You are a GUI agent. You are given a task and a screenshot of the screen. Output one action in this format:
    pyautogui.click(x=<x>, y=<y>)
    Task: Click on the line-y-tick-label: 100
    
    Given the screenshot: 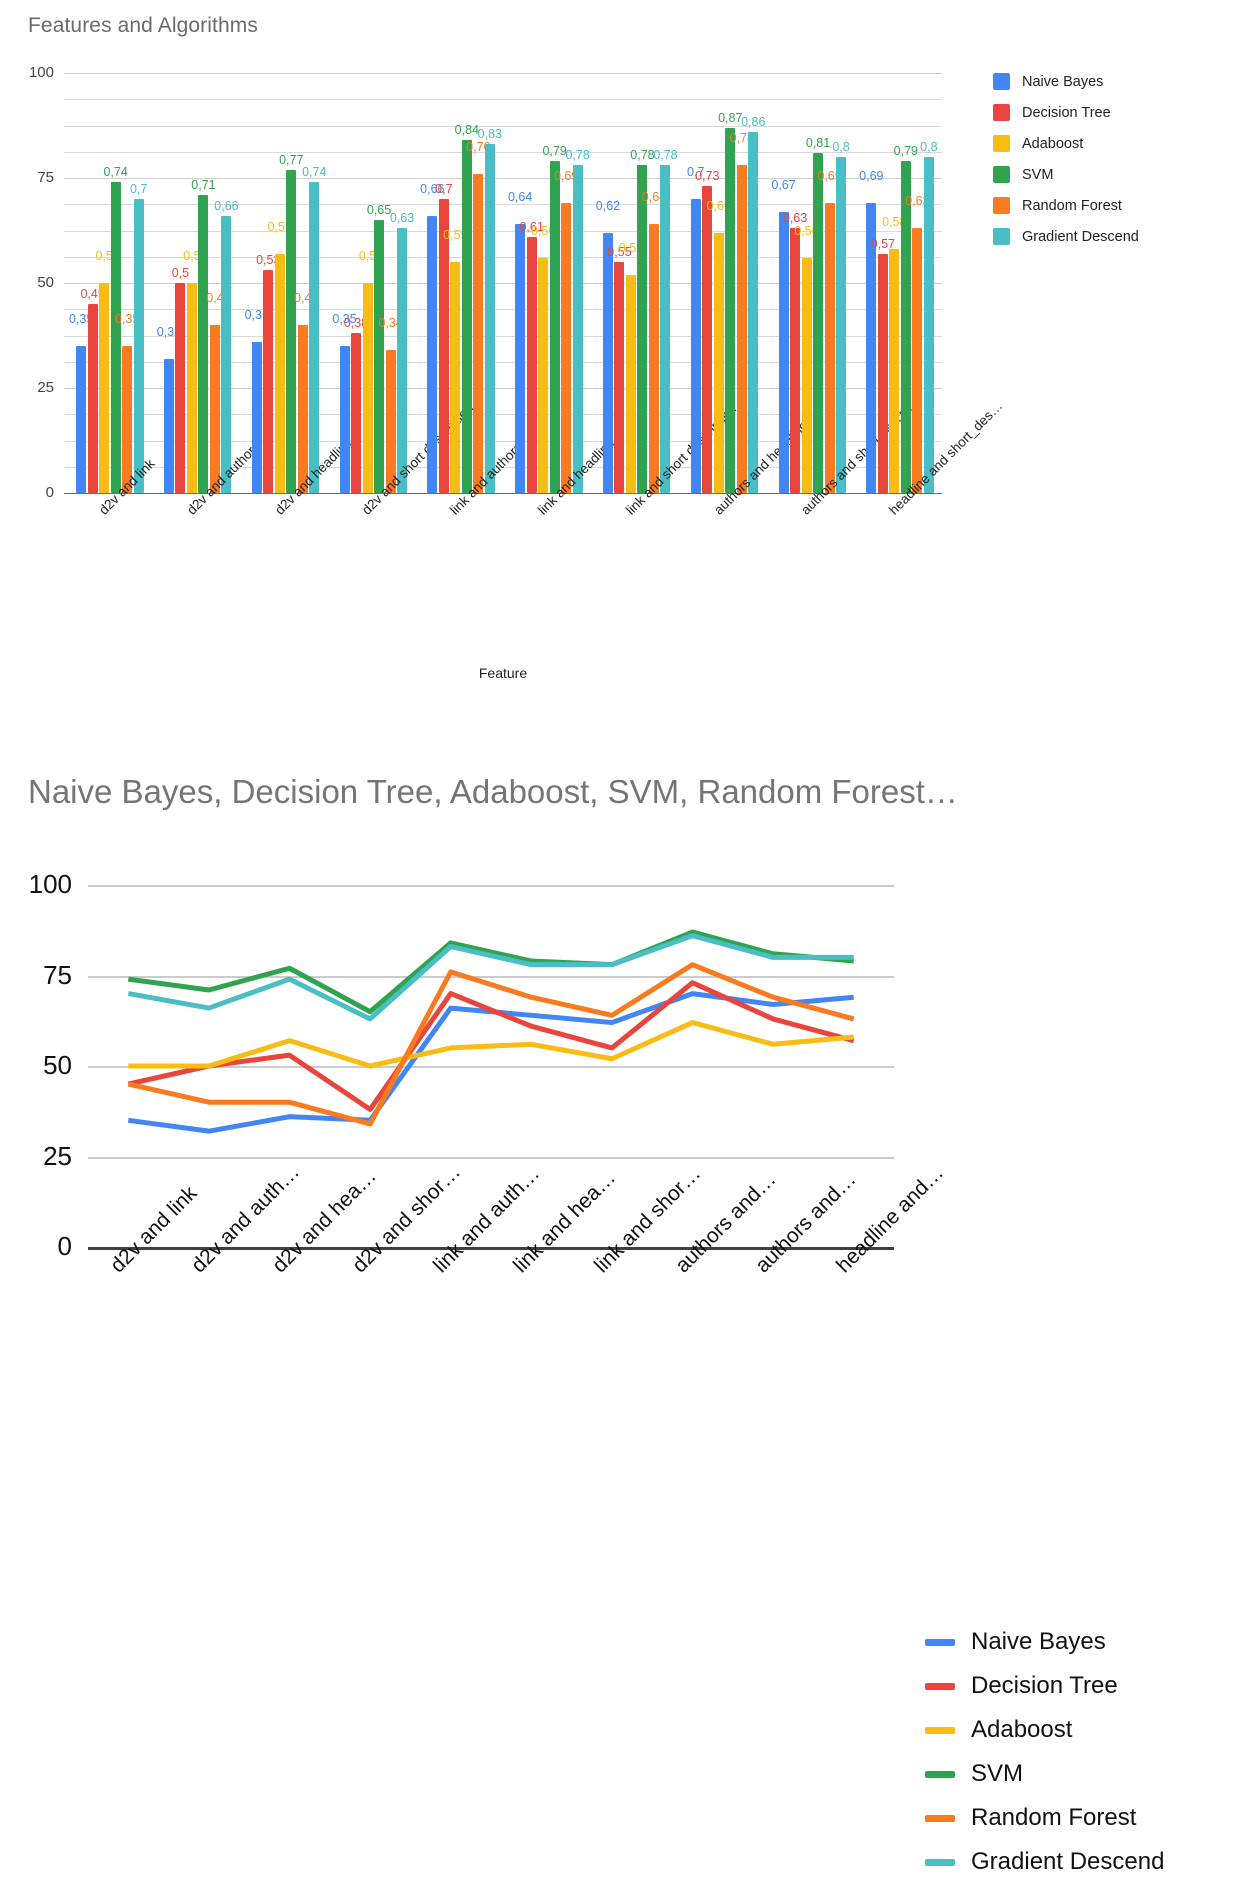 What is the action you would take?
    pyautogui.click(x=50, y=884)
    